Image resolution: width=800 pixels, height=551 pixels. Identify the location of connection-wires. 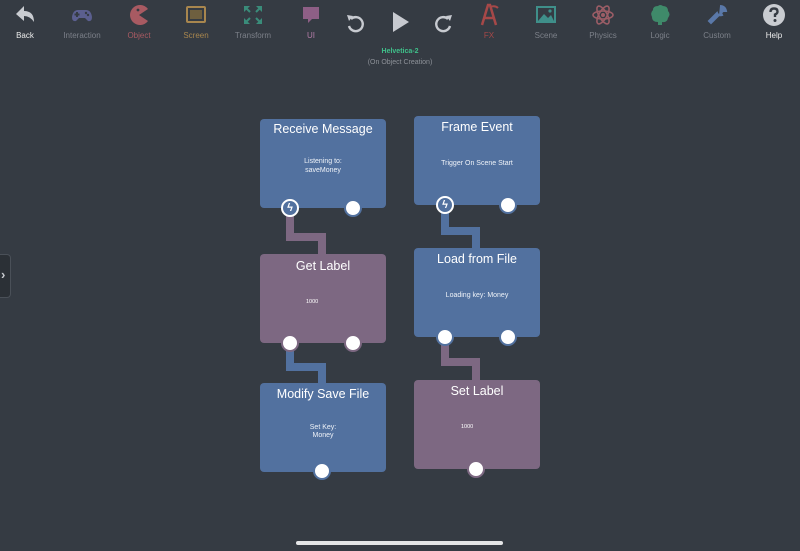
(383, 297).